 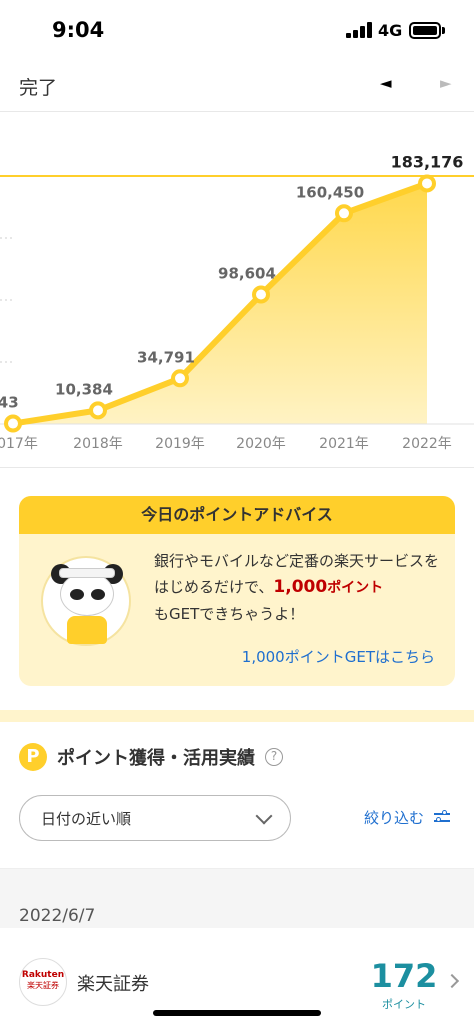 I want to click on chevron-down-icon, so click(x=264, y=816).